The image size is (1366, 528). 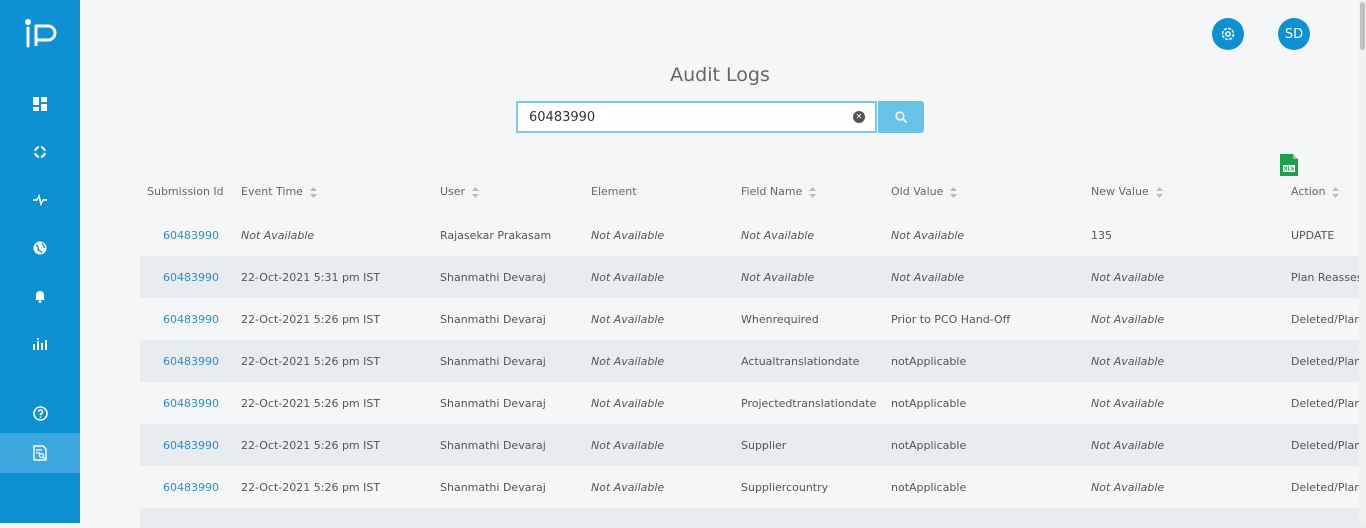 I want to click on column-header: Action, so click(x=1315, y=191).